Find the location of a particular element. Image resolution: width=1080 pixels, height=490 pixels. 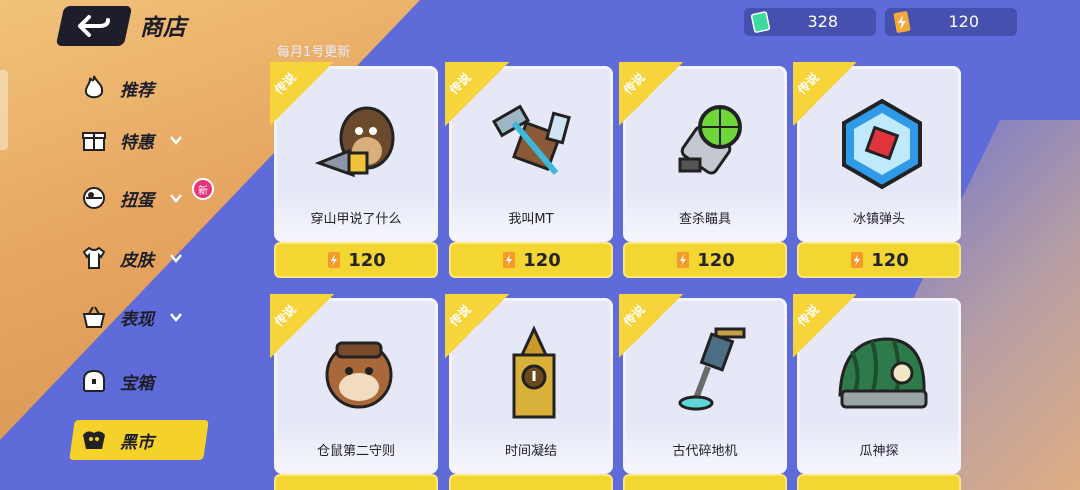

sidebar-item-label: 宝箱 is located at coordinates (137, 383).